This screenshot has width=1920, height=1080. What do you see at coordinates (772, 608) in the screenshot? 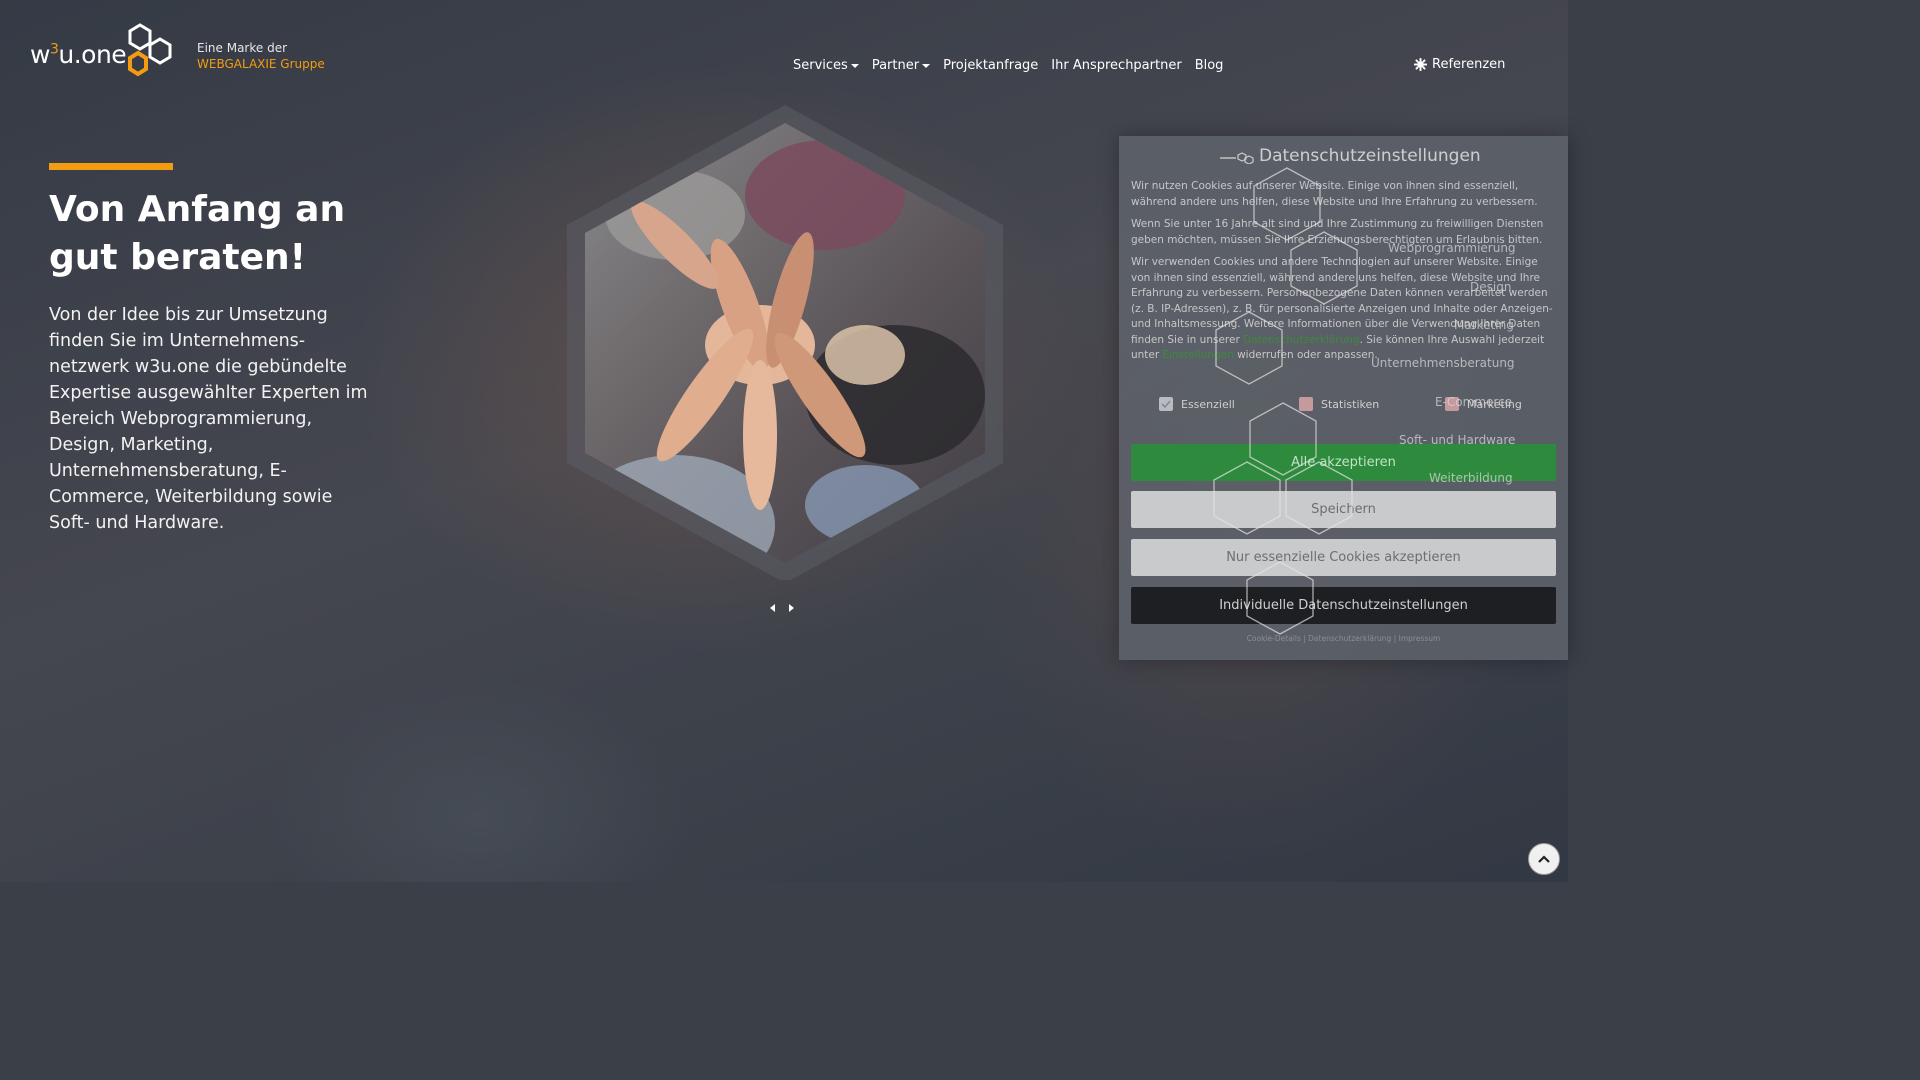
I see `slider-prev-icon` at bounding box center [772, 608].